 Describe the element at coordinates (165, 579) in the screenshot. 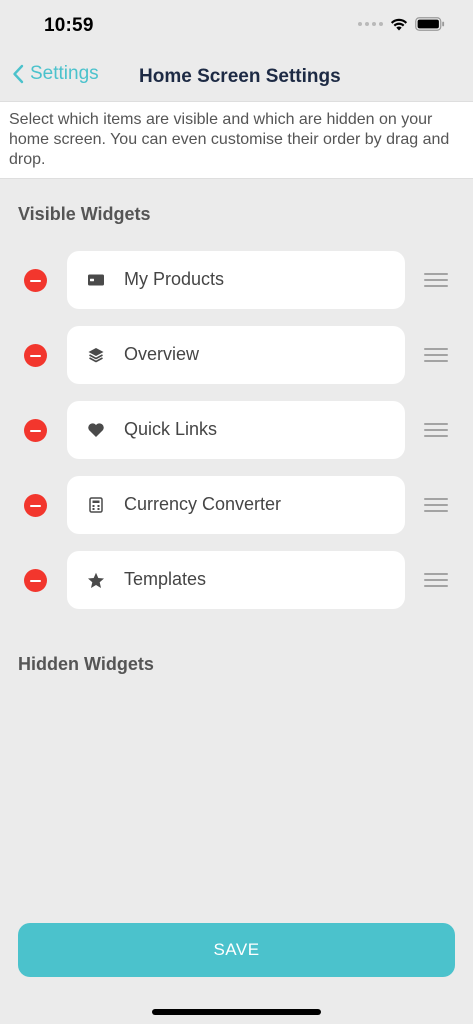

I see `widget-label: Templates` at that location.